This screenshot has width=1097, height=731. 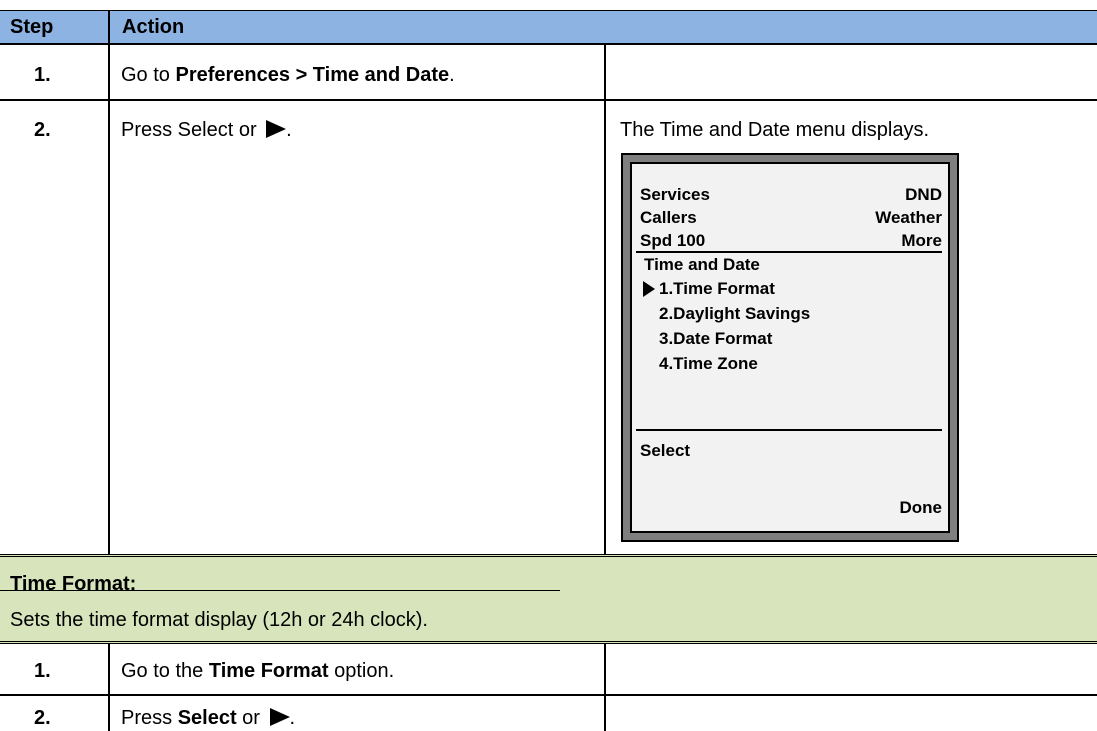 What do you see at coordinates (921, 507) in the screenshot?
I see `softkey-done: Done` at bounding box center [921, 507].